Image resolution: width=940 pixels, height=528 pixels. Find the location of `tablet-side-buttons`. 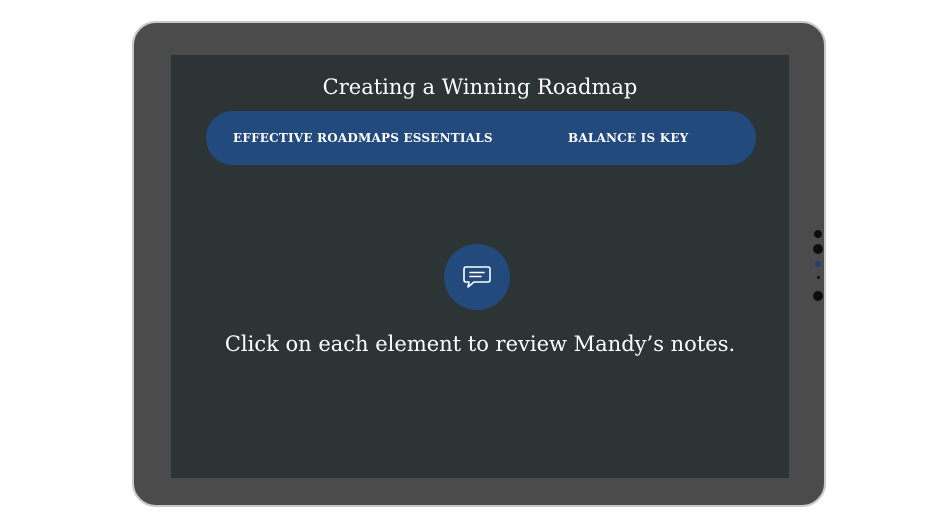

tablet-side-buttons is located at coordinates (818, 270).